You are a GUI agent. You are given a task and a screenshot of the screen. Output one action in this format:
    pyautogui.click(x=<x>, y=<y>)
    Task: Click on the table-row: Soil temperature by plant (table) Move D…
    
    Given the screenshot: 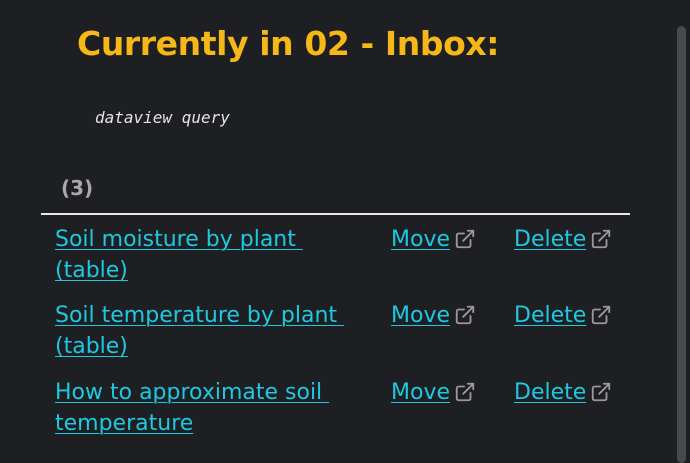 What is the action you would take?
    pyautogui.click(x=320, y=336)
    